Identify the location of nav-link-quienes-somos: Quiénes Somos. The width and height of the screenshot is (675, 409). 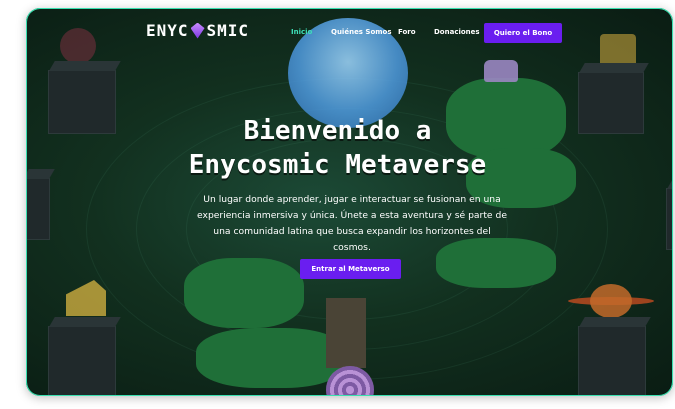
(361, 32).